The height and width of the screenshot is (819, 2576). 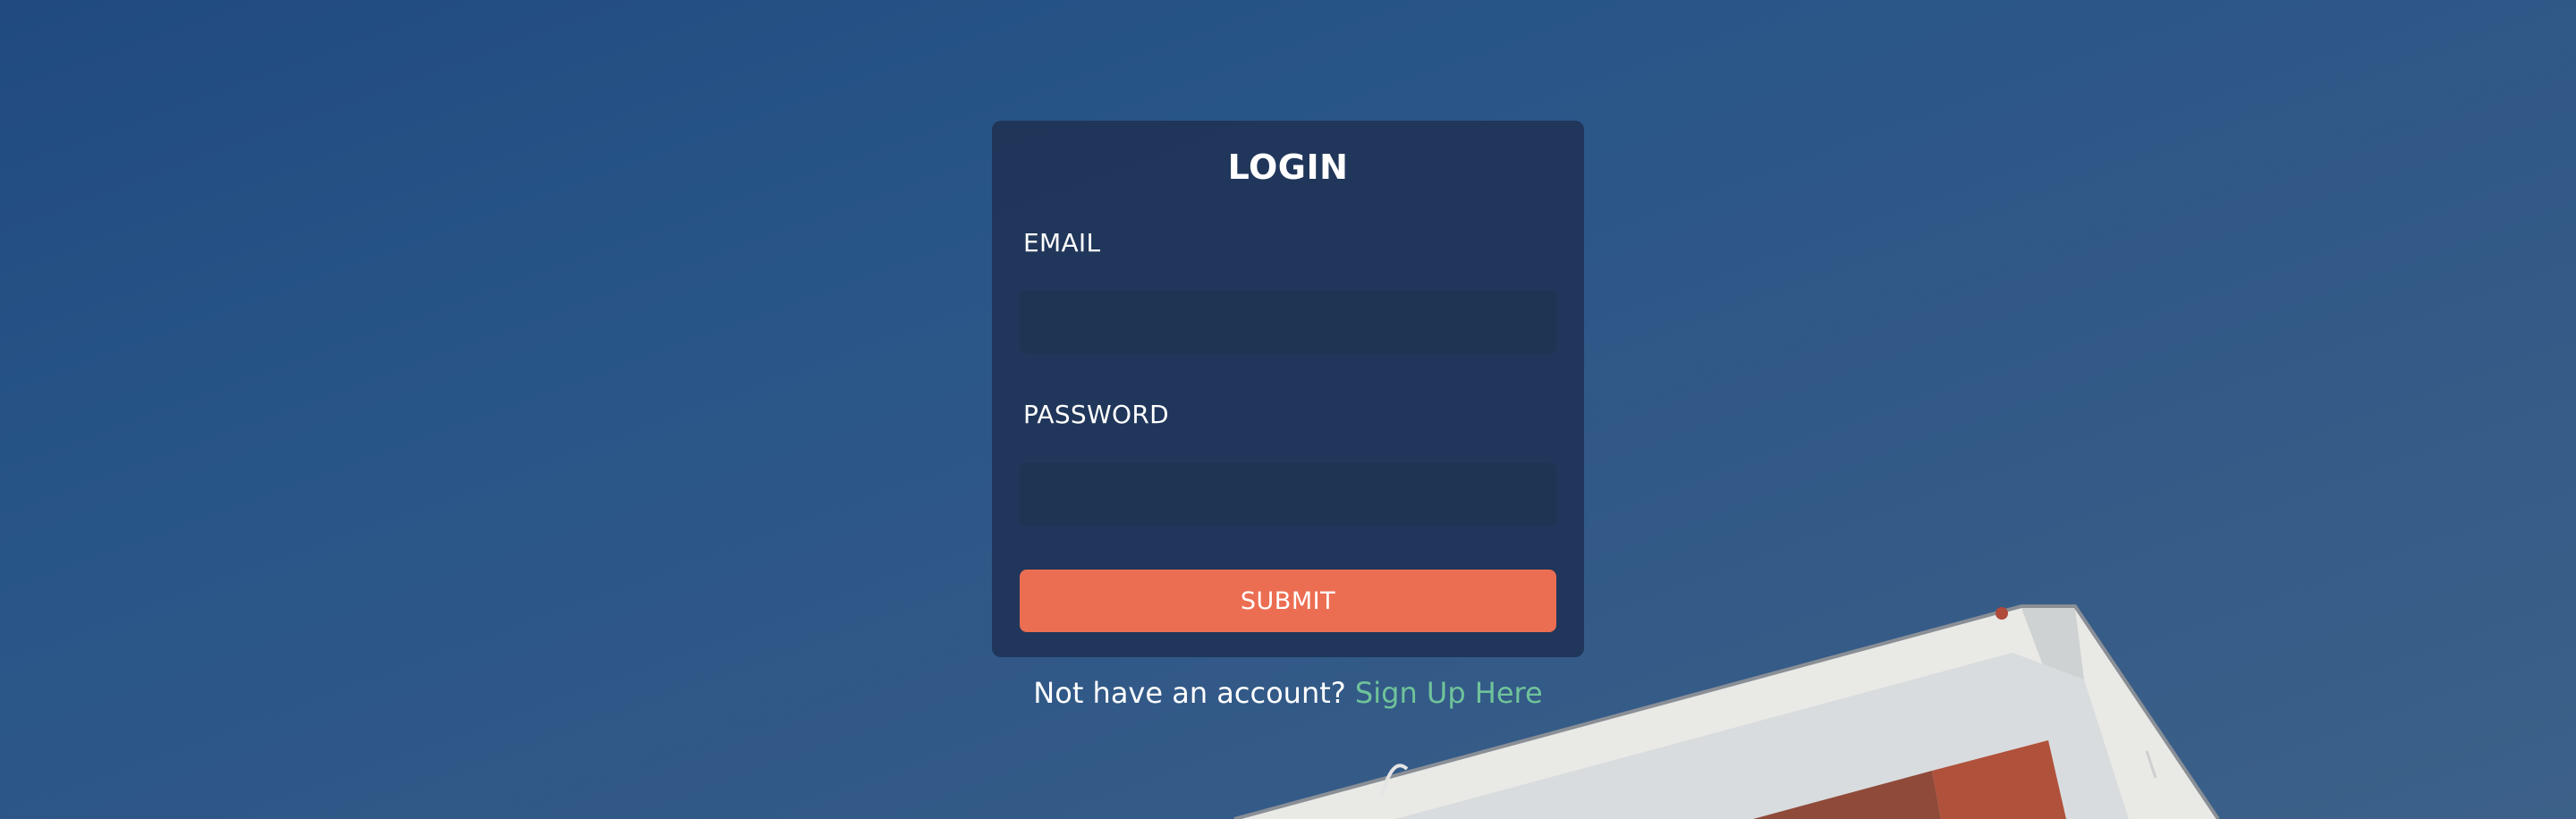 I want to click on signup-prompt: Not have an account? Sign Up Here, so click(x=1288, y=693).